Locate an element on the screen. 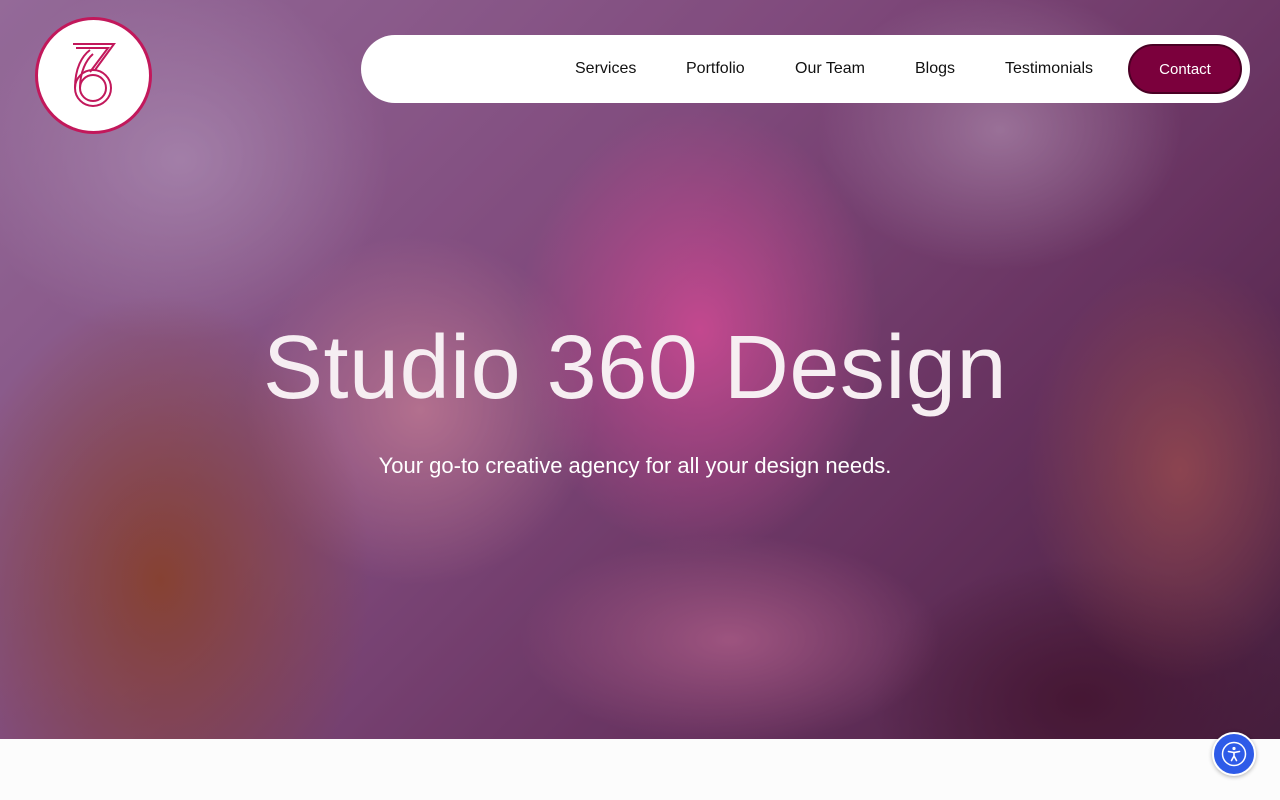 The width and height of the screenshot is (1280, 800). nav-services-link: Services is located at coordinates (605, 69).